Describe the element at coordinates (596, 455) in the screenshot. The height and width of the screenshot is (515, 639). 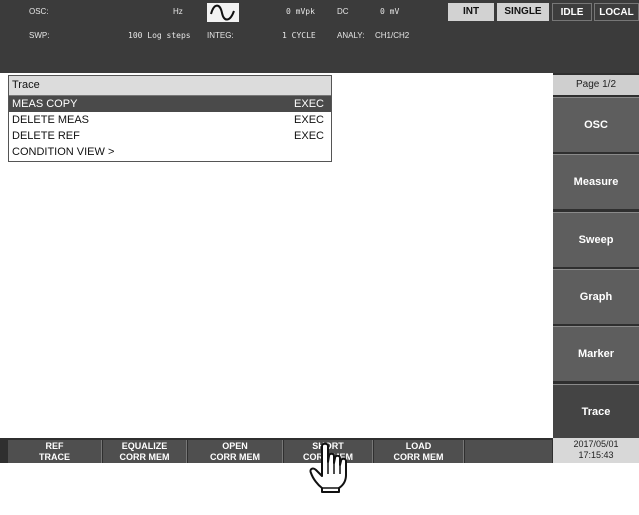
I see `time-text: 17:15:43` at that location.